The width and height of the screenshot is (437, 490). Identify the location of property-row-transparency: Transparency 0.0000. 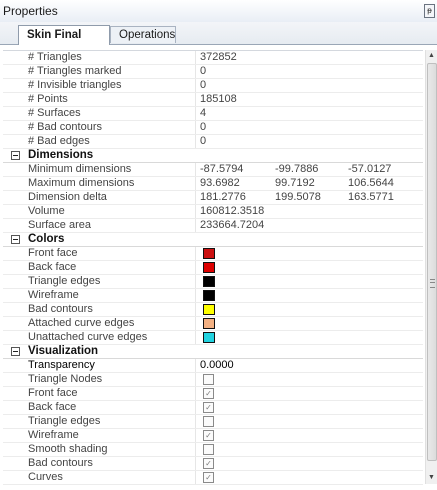
(213, 366).